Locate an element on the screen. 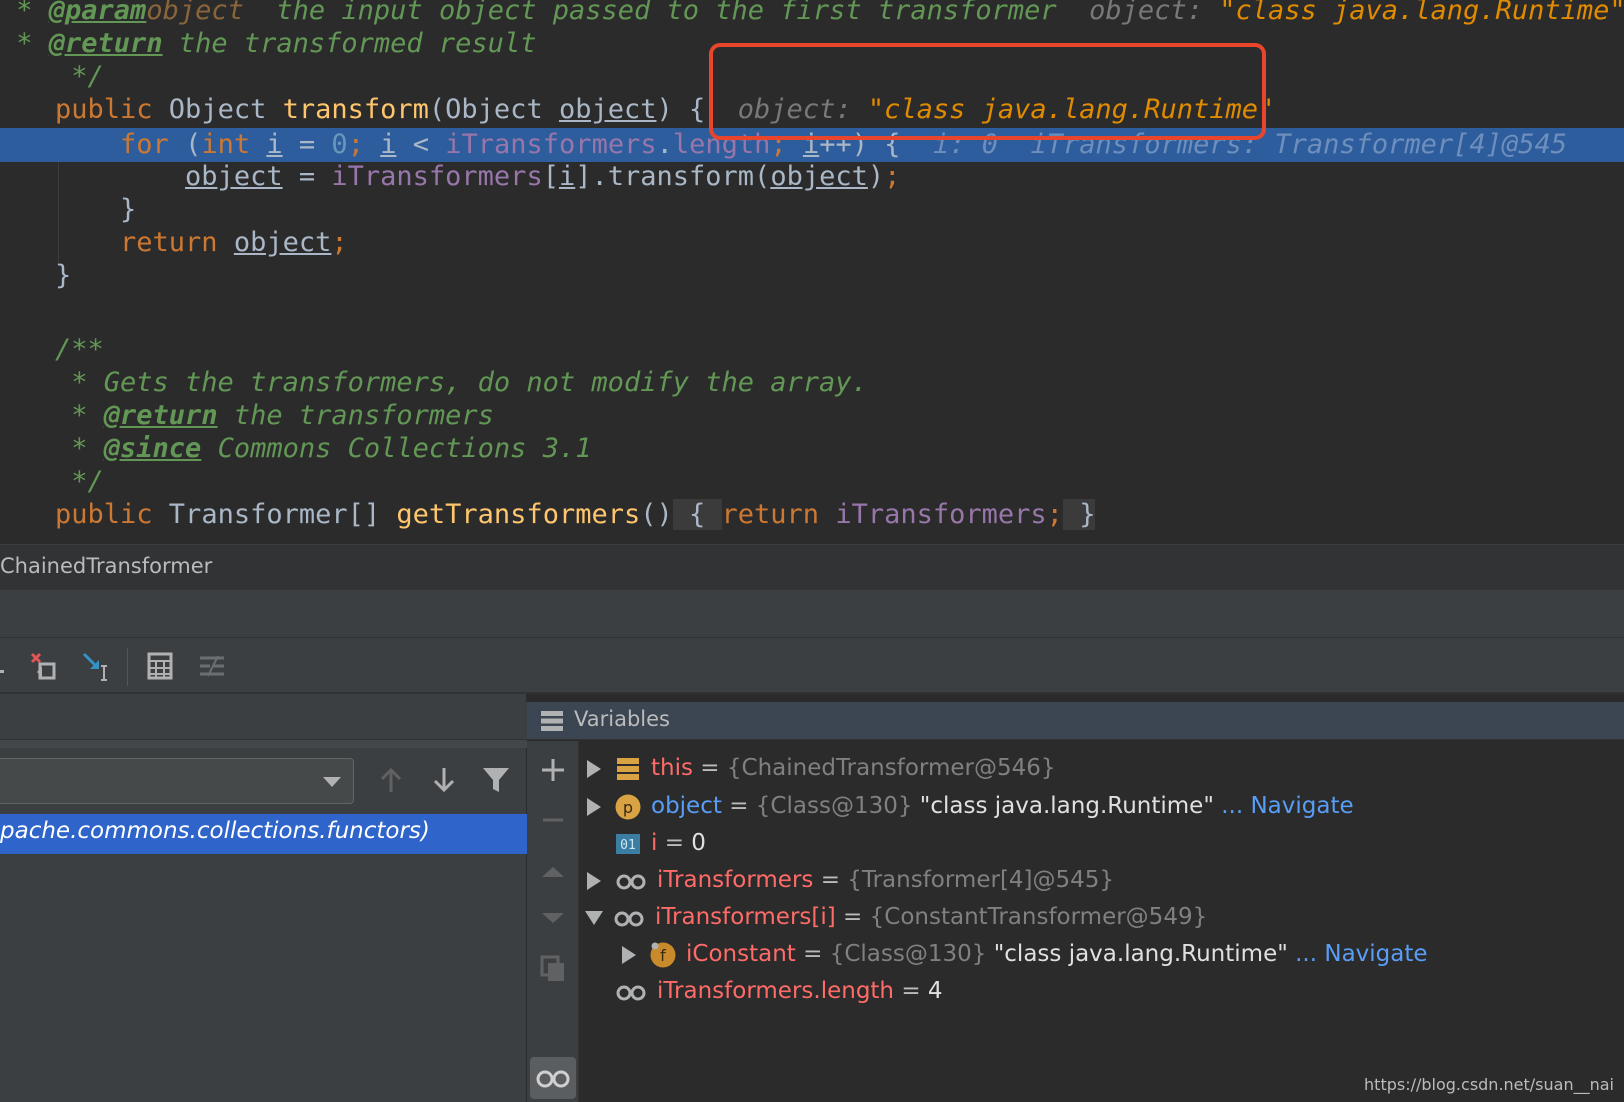 The width and height of the screenshot is (1624, 1102). copy-icon is located at coordinates (553, 968).